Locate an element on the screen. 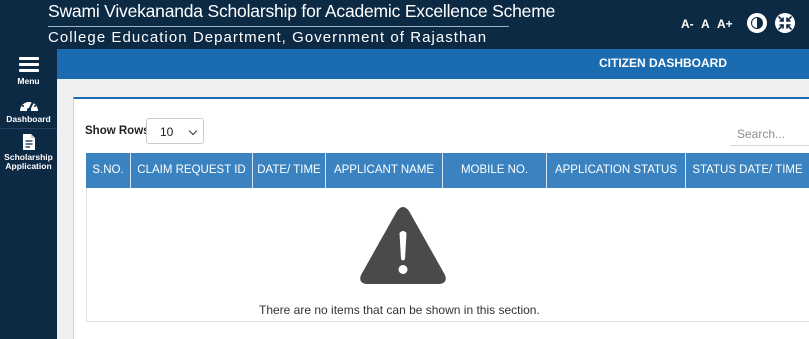 The height and width of the screenshot is (339, 809). font-normal-button: A is located at coordinates (705, 24).